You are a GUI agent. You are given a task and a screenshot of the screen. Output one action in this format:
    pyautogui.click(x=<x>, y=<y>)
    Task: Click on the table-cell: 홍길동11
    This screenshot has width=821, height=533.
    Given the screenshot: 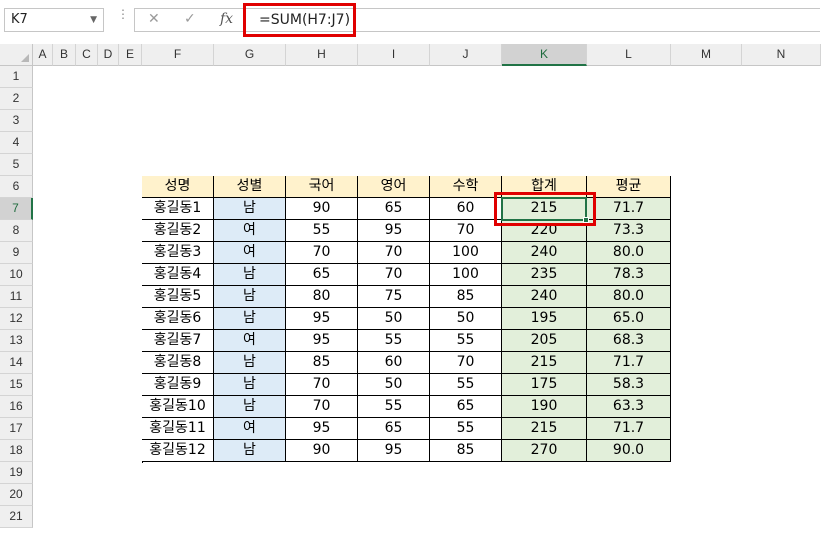 What is the action you would take?
    pyautogui.click(x=178, y=429)
    